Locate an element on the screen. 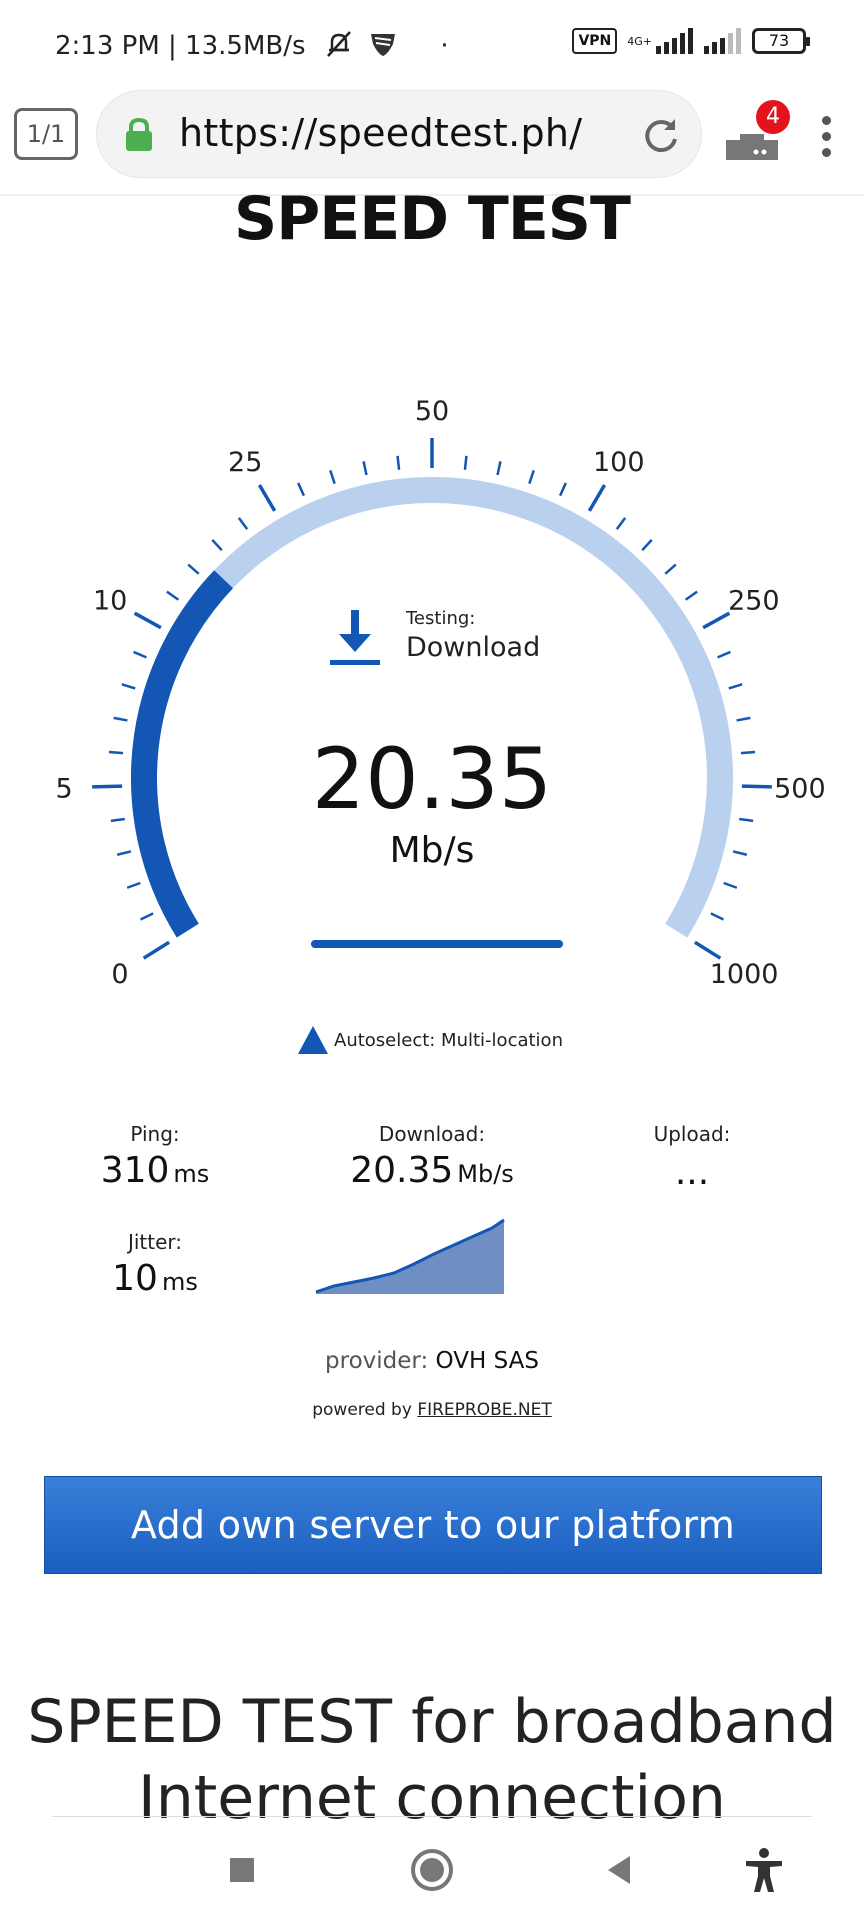 This screenshot has width=864, height=1920. signal-icon is located at coordinates (674, 41).